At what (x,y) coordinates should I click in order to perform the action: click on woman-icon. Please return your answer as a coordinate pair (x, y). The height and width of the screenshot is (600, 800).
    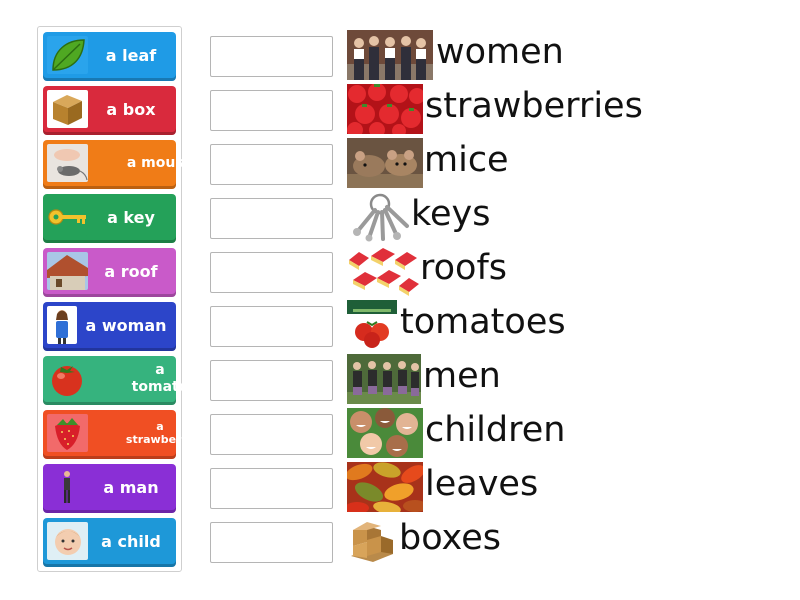
    Looking at the image, I should click on (62, 325).